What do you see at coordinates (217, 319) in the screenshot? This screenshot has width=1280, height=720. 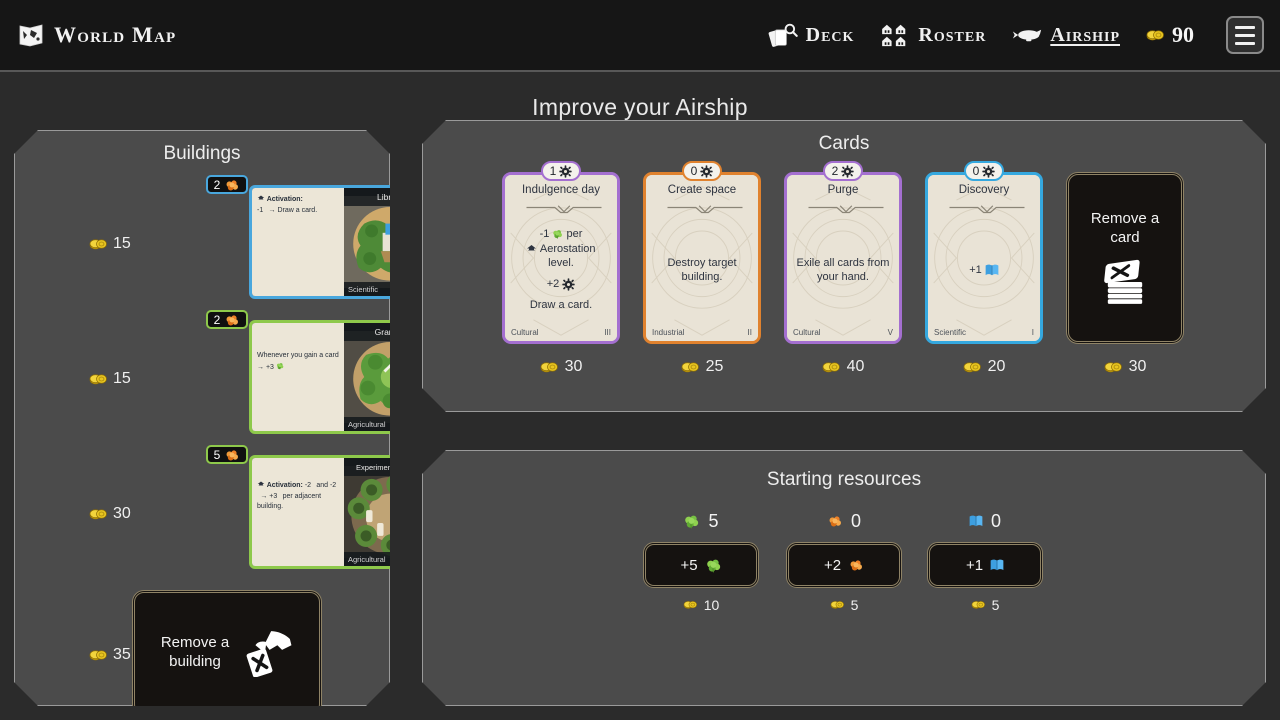 I see `building-cost-value: 2` at bounding box center [217, 319].